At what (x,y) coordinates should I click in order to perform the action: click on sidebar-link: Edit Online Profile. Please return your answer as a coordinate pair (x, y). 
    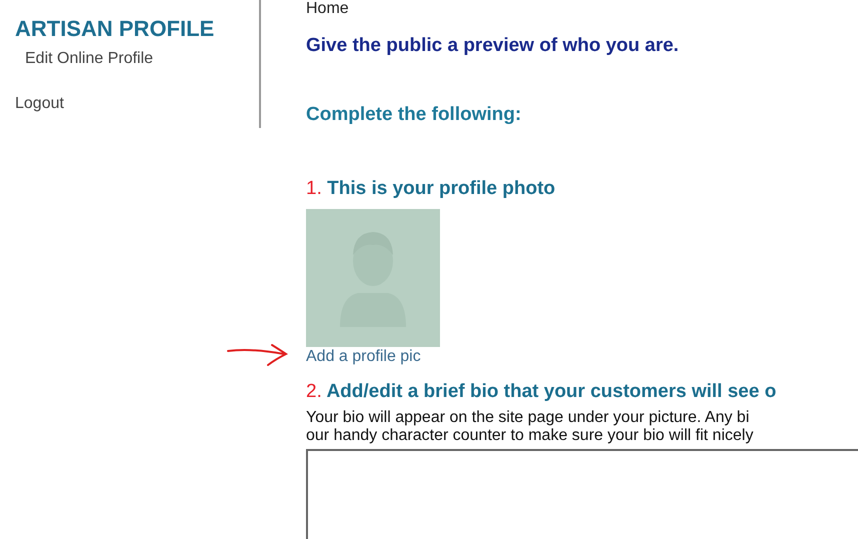
    Looking at the image, I should click on (142, 59).